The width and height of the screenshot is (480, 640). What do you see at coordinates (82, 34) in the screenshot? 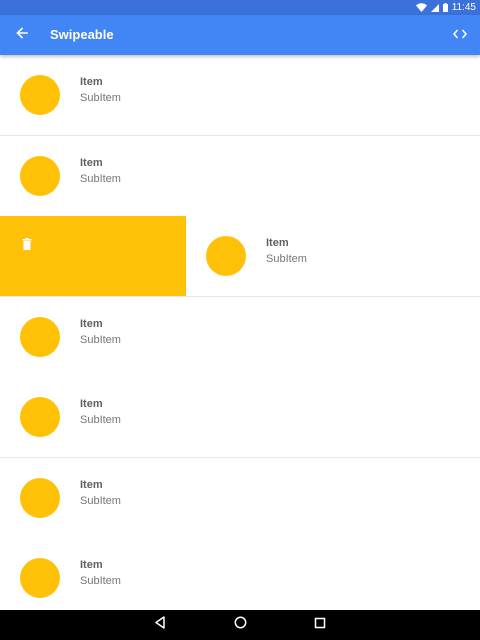
I see `page-title: Swipeable` at bounding box center [82, 34].